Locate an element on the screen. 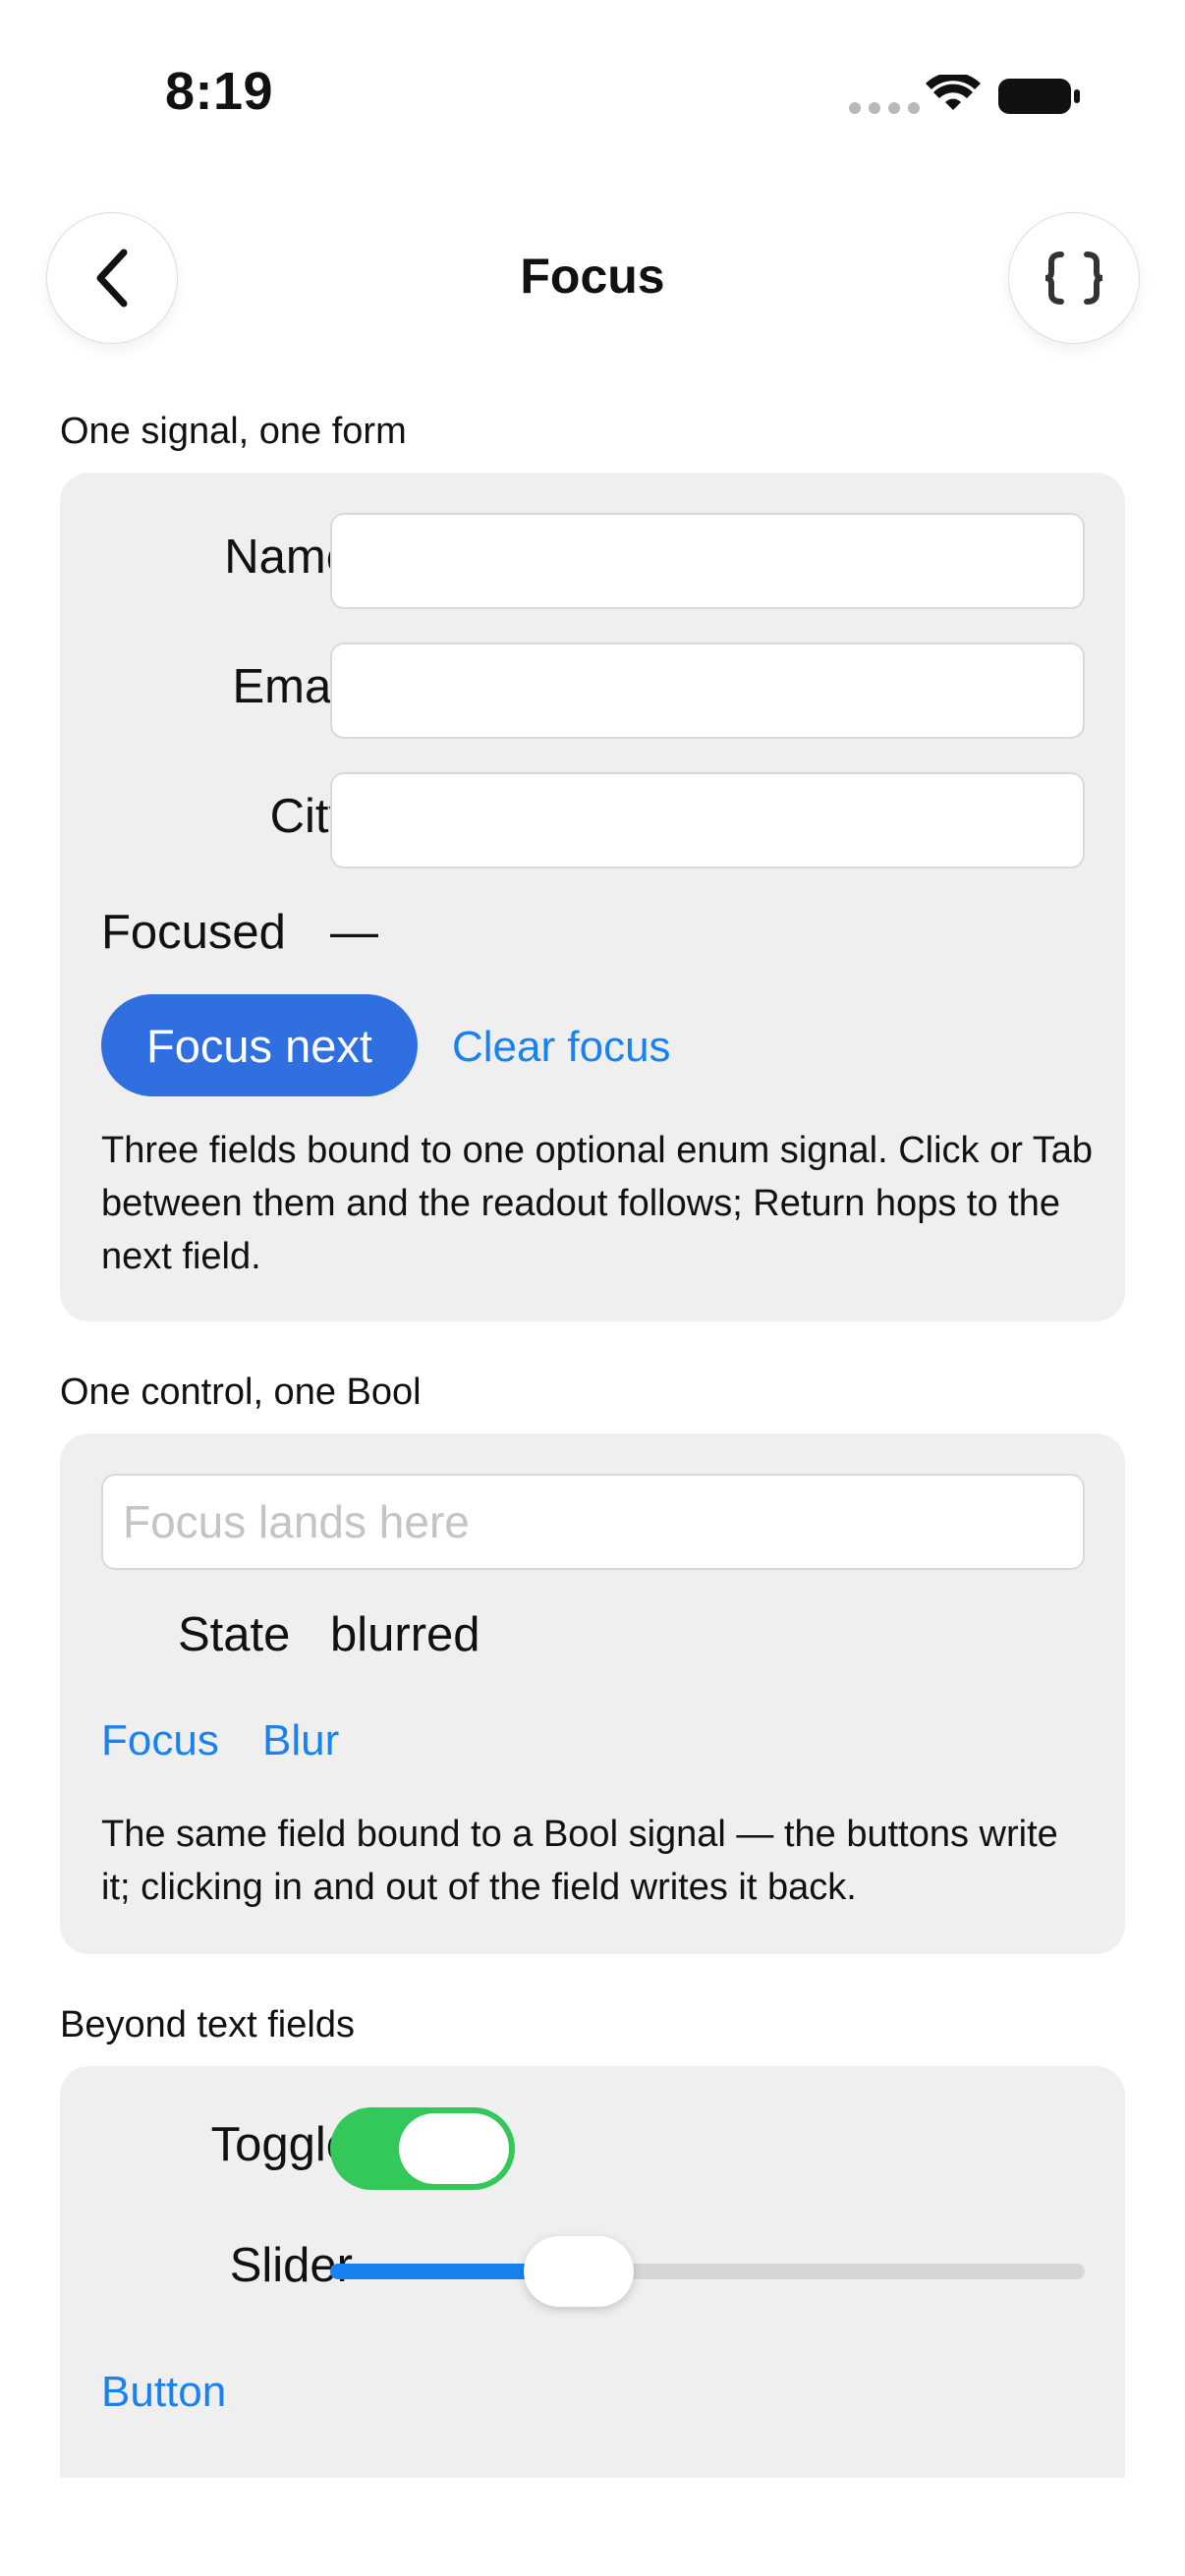  code-button is located at coordinates (1074, 278).